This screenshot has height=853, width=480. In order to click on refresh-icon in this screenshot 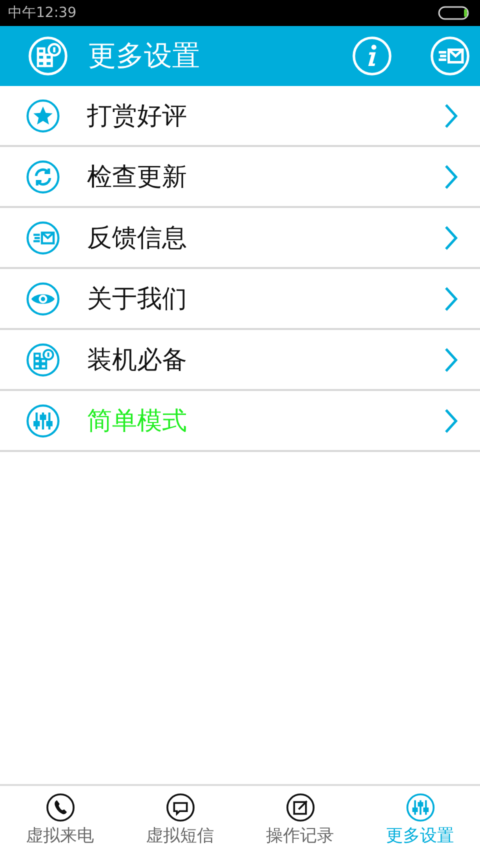, I will do `click(43, 177)`.